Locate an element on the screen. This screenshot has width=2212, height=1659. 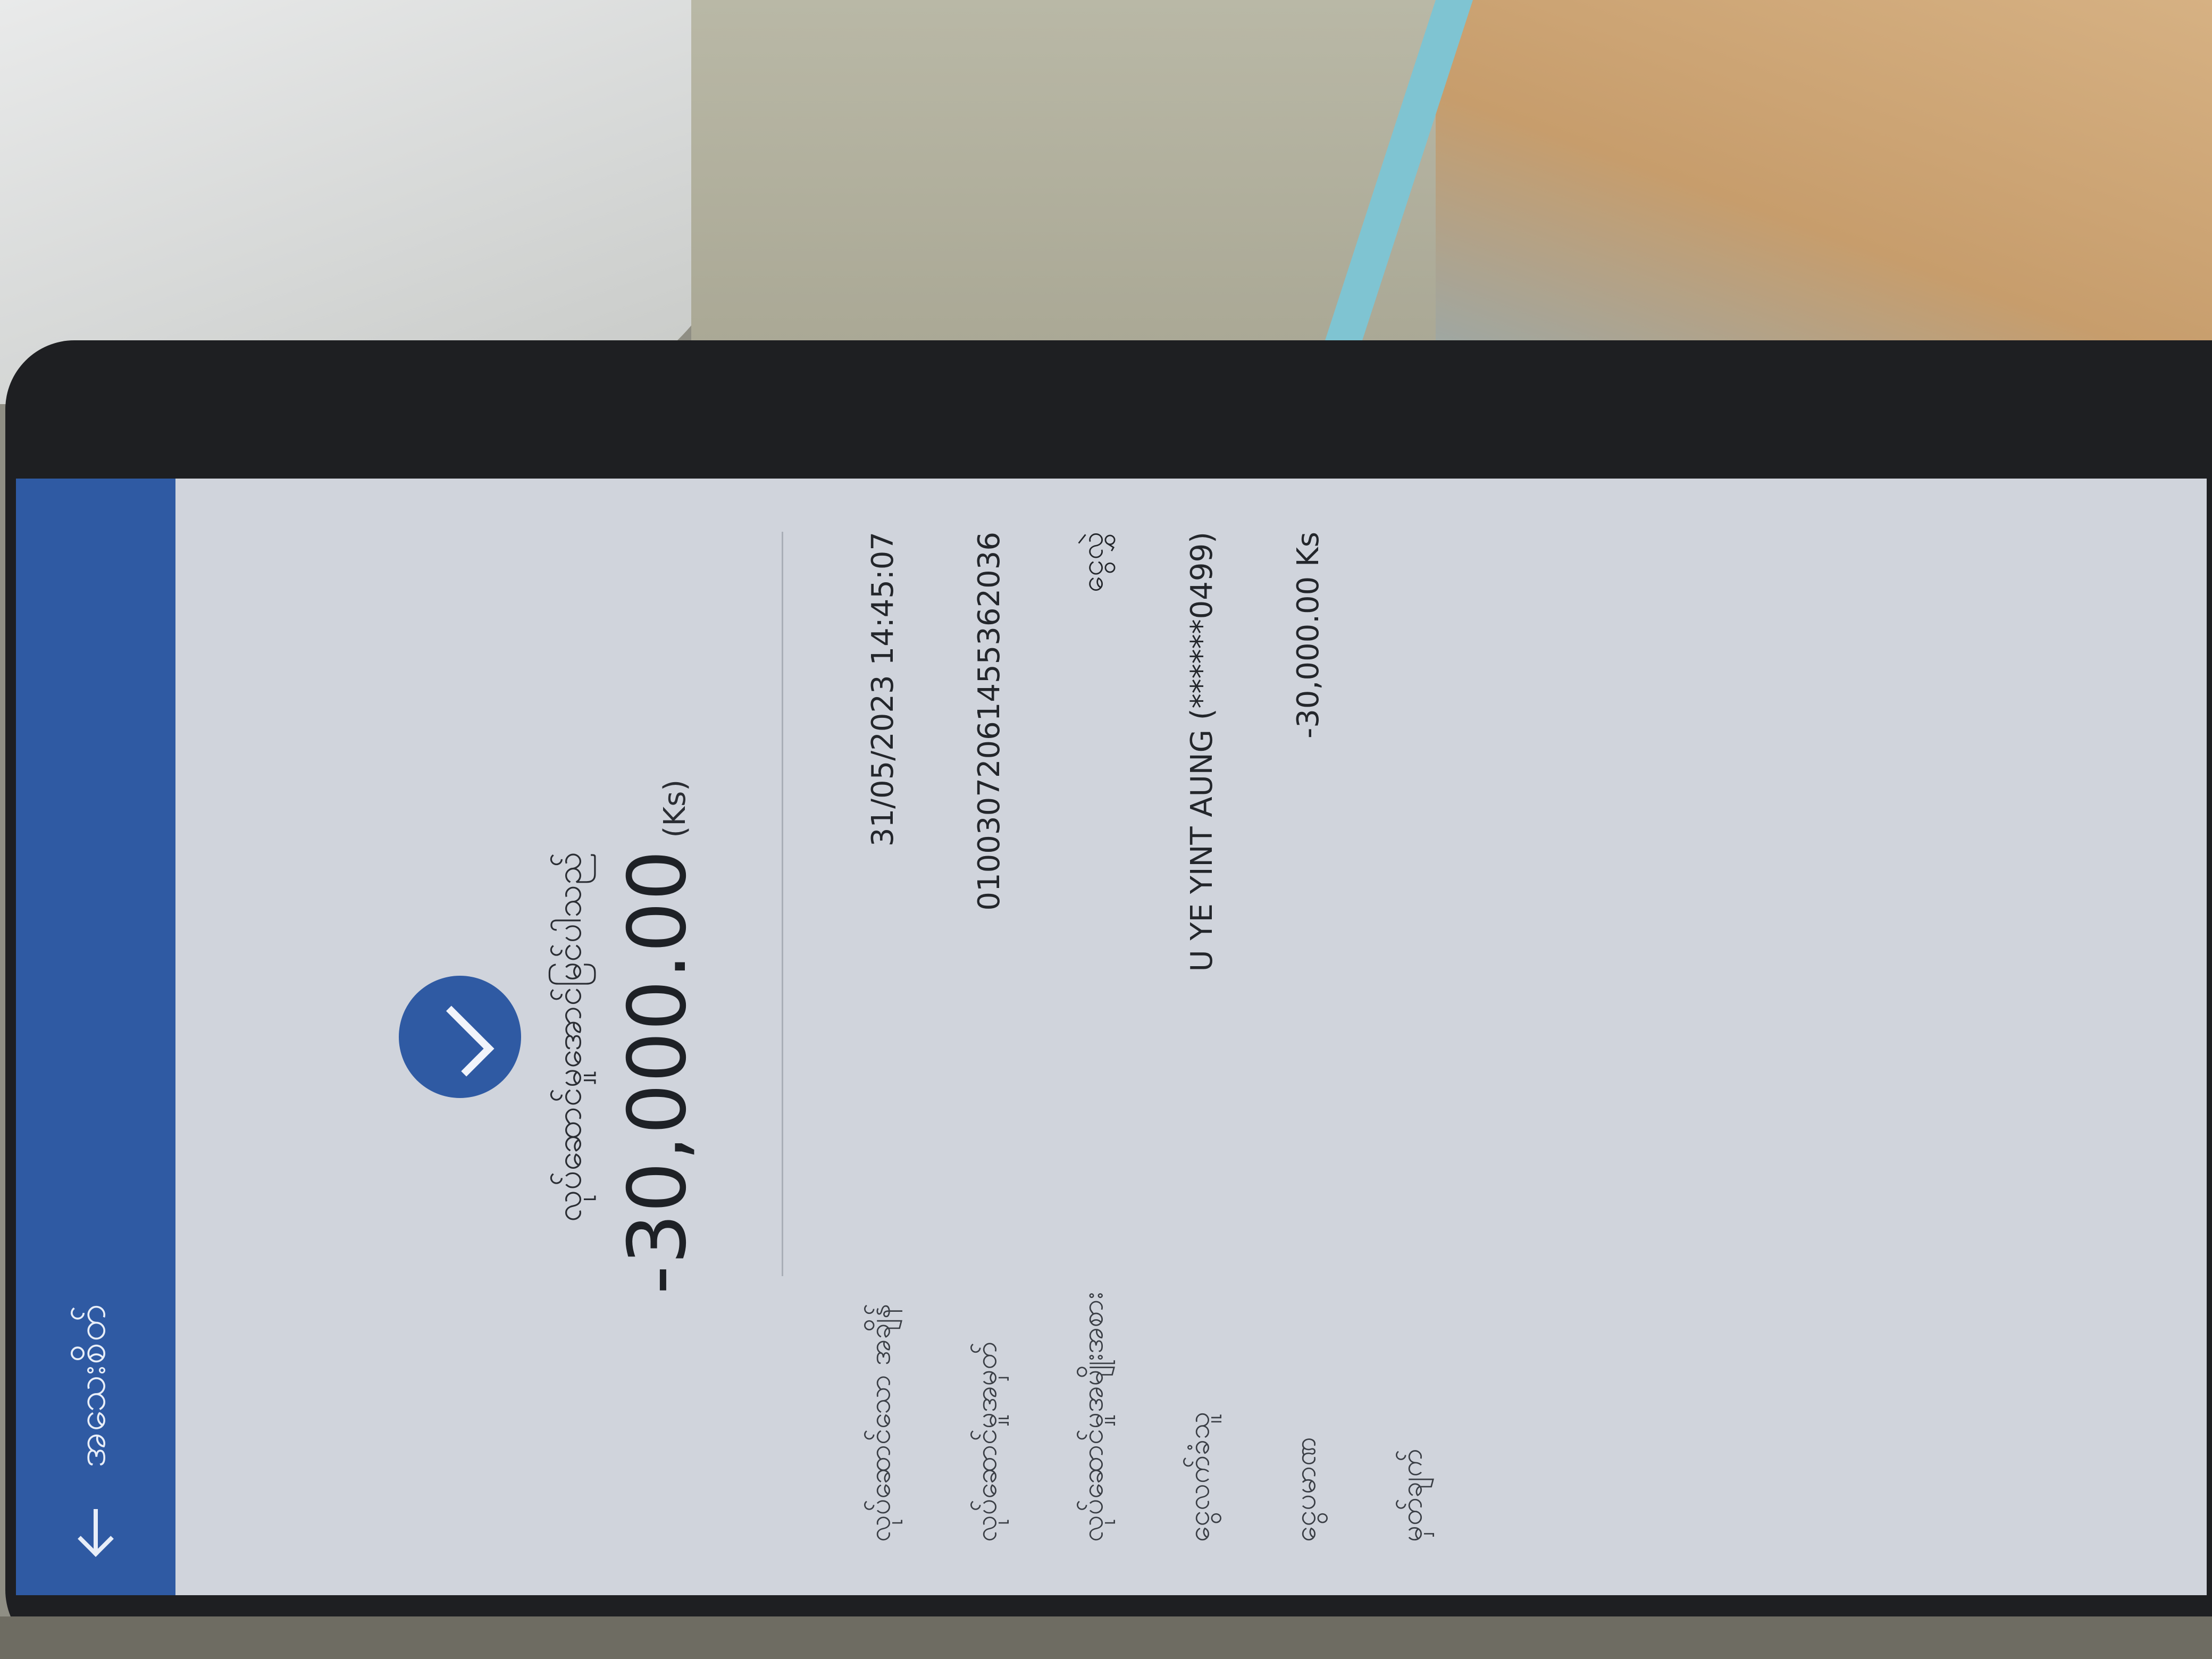
detail-label: မှတ်ချက် is located at coordinates (1411, 1495).